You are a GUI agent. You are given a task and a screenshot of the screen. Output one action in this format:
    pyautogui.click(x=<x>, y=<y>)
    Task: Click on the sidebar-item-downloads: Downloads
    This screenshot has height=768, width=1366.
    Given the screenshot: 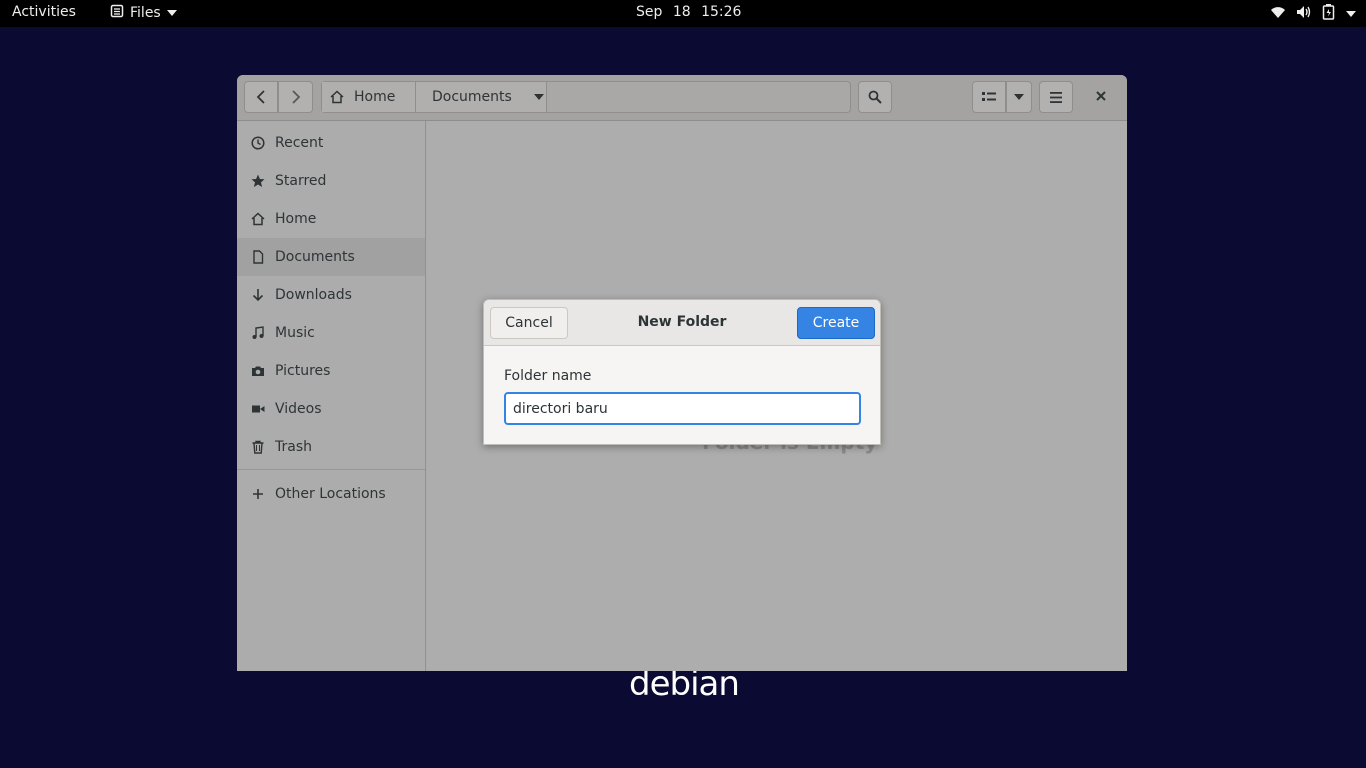 What is the action you would take?
    pyautogui.click(x=331, y=295)
    